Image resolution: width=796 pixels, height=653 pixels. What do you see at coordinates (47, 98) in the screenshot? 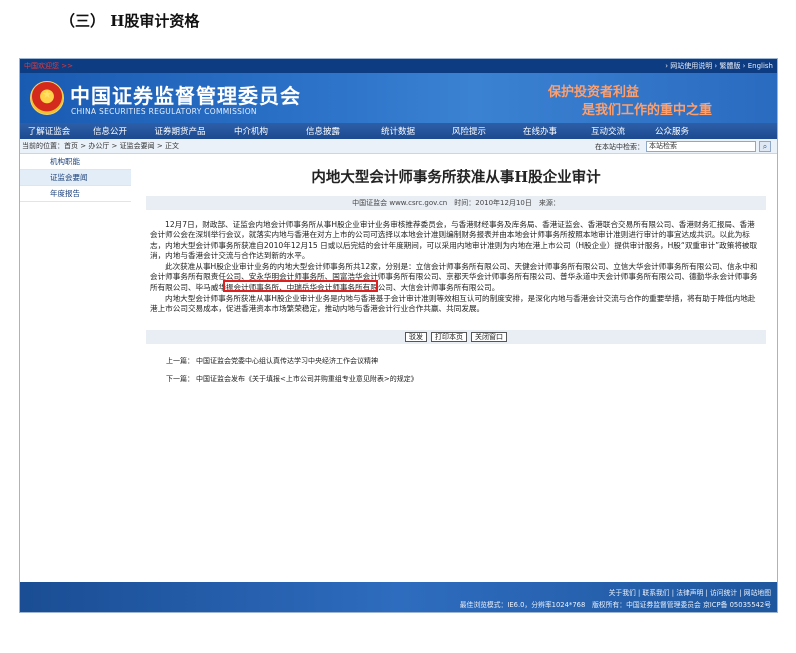
I see `national-emblem-icon: ★` at bounding box center [47, 98].